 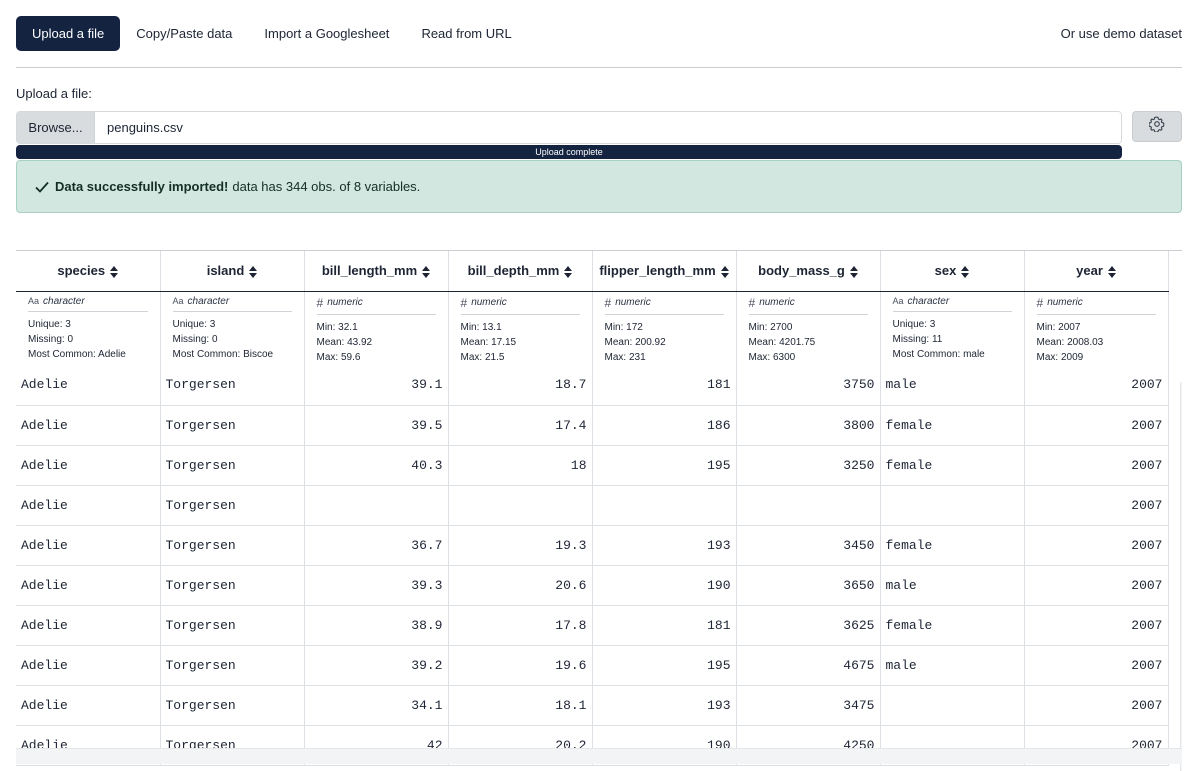 What do you see at coordinates (68, 33) in the screenshot?
I see `tab-upload-file: Upload a file` at bounding box center [68, 33].